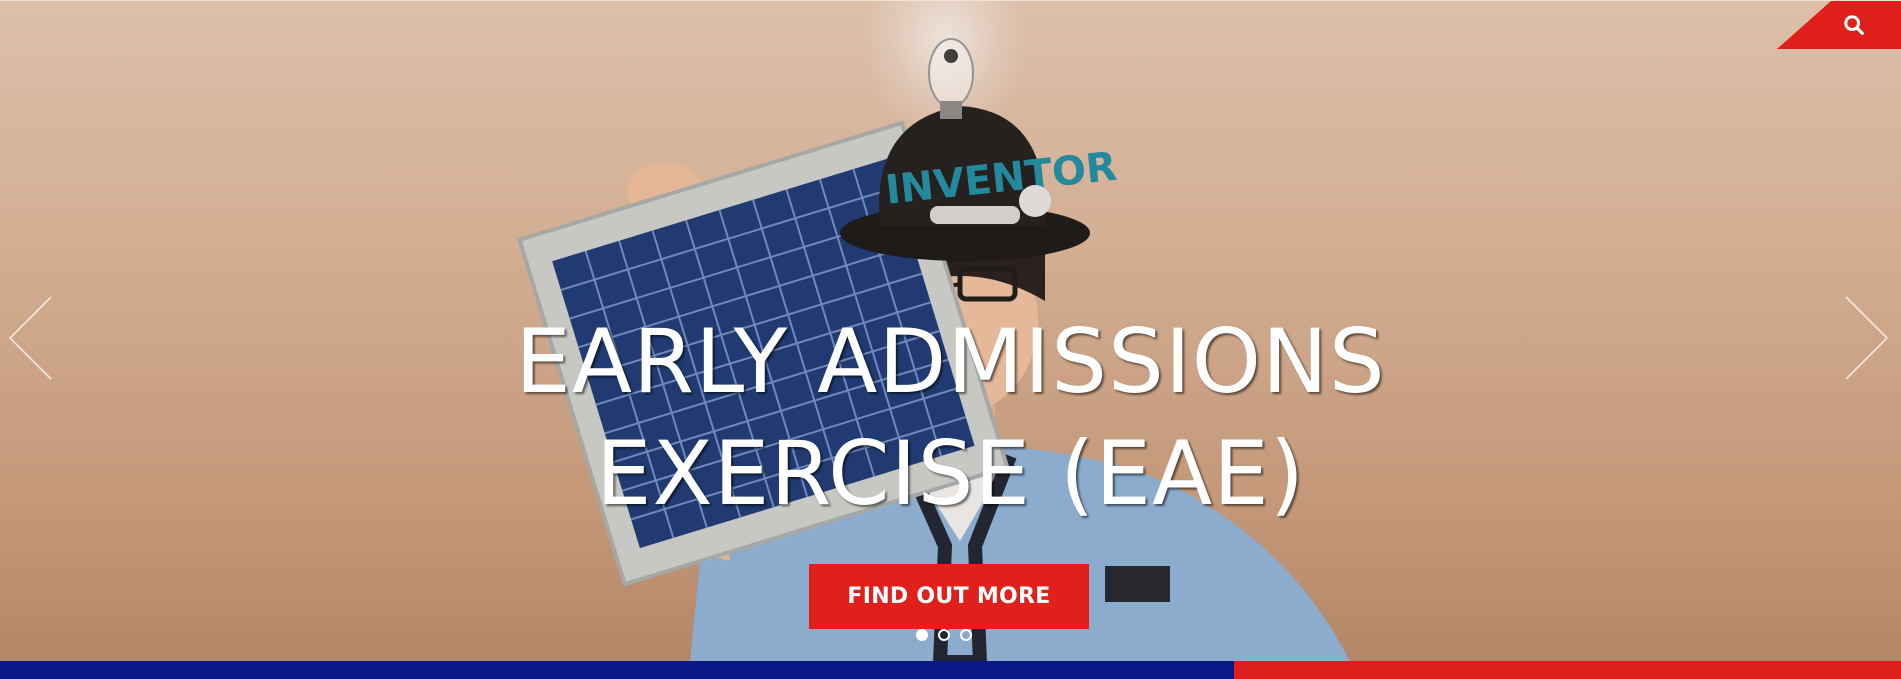  Describe the element at coordinates (1854, 25) in the screenshot. I see `search-icon` at that location.